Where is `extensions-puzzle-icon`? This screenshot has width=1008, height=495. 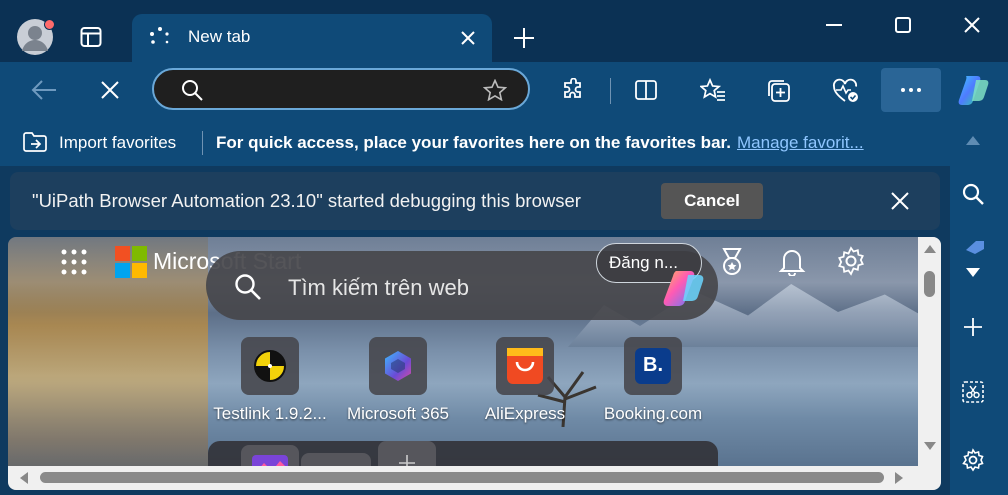 extensions-puzzle-icon is located at coordinates (574, 90).